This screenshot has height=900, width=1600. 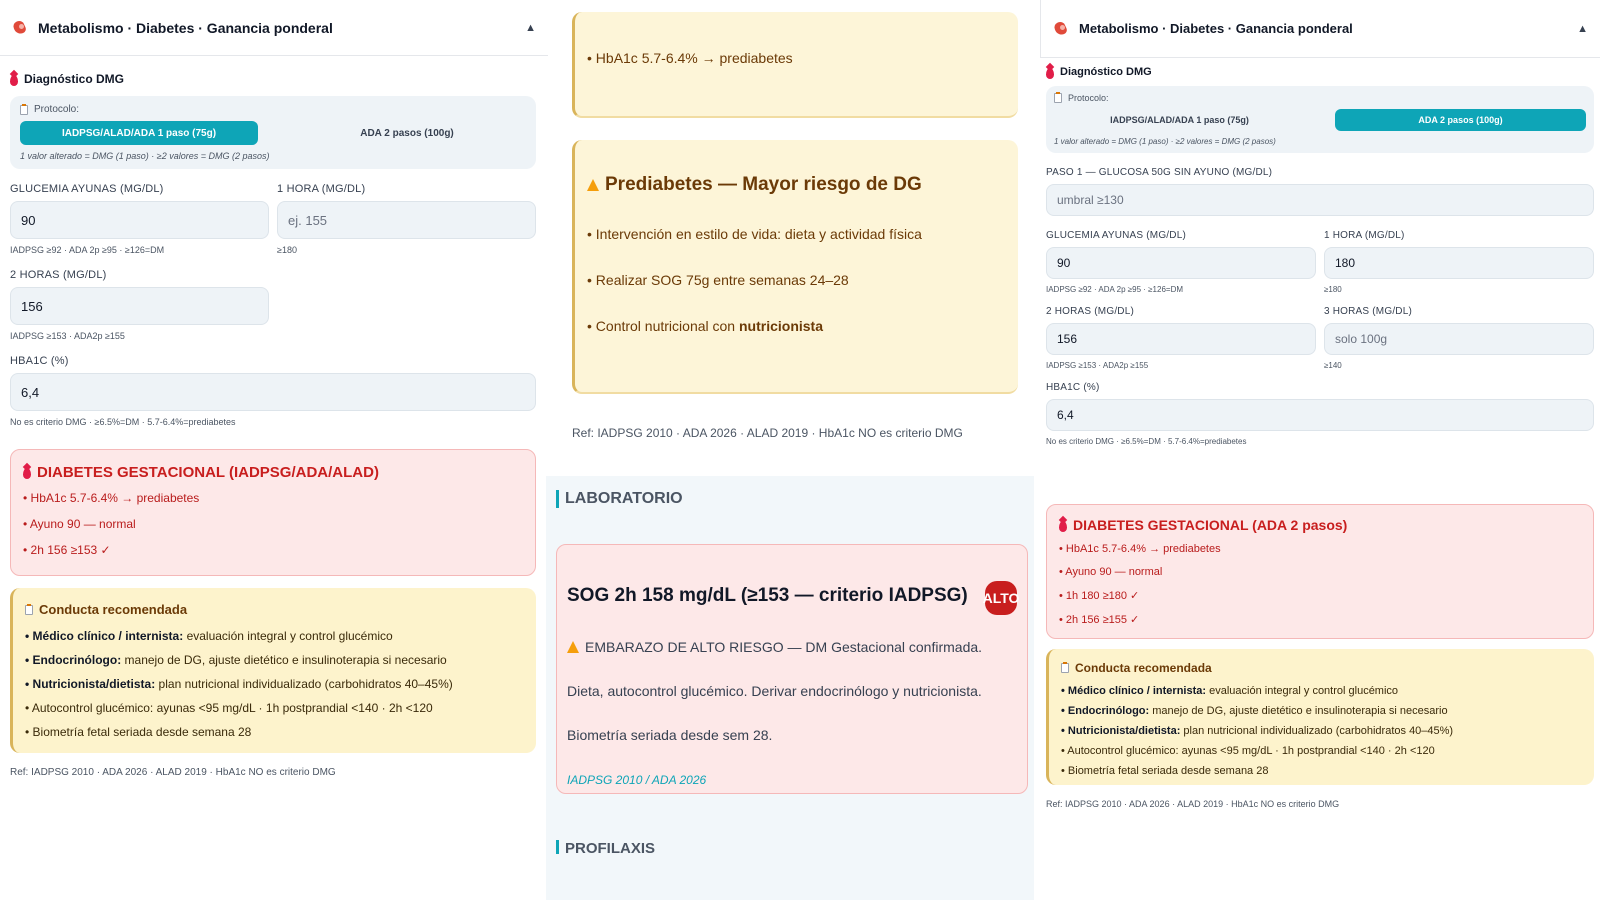 What do you see at coordinates (763, 184) in the screenshot?
I see `prediabetes-title-text: Prediabetes — Mayor riesgo de DG` at bounding box center [763, 184].